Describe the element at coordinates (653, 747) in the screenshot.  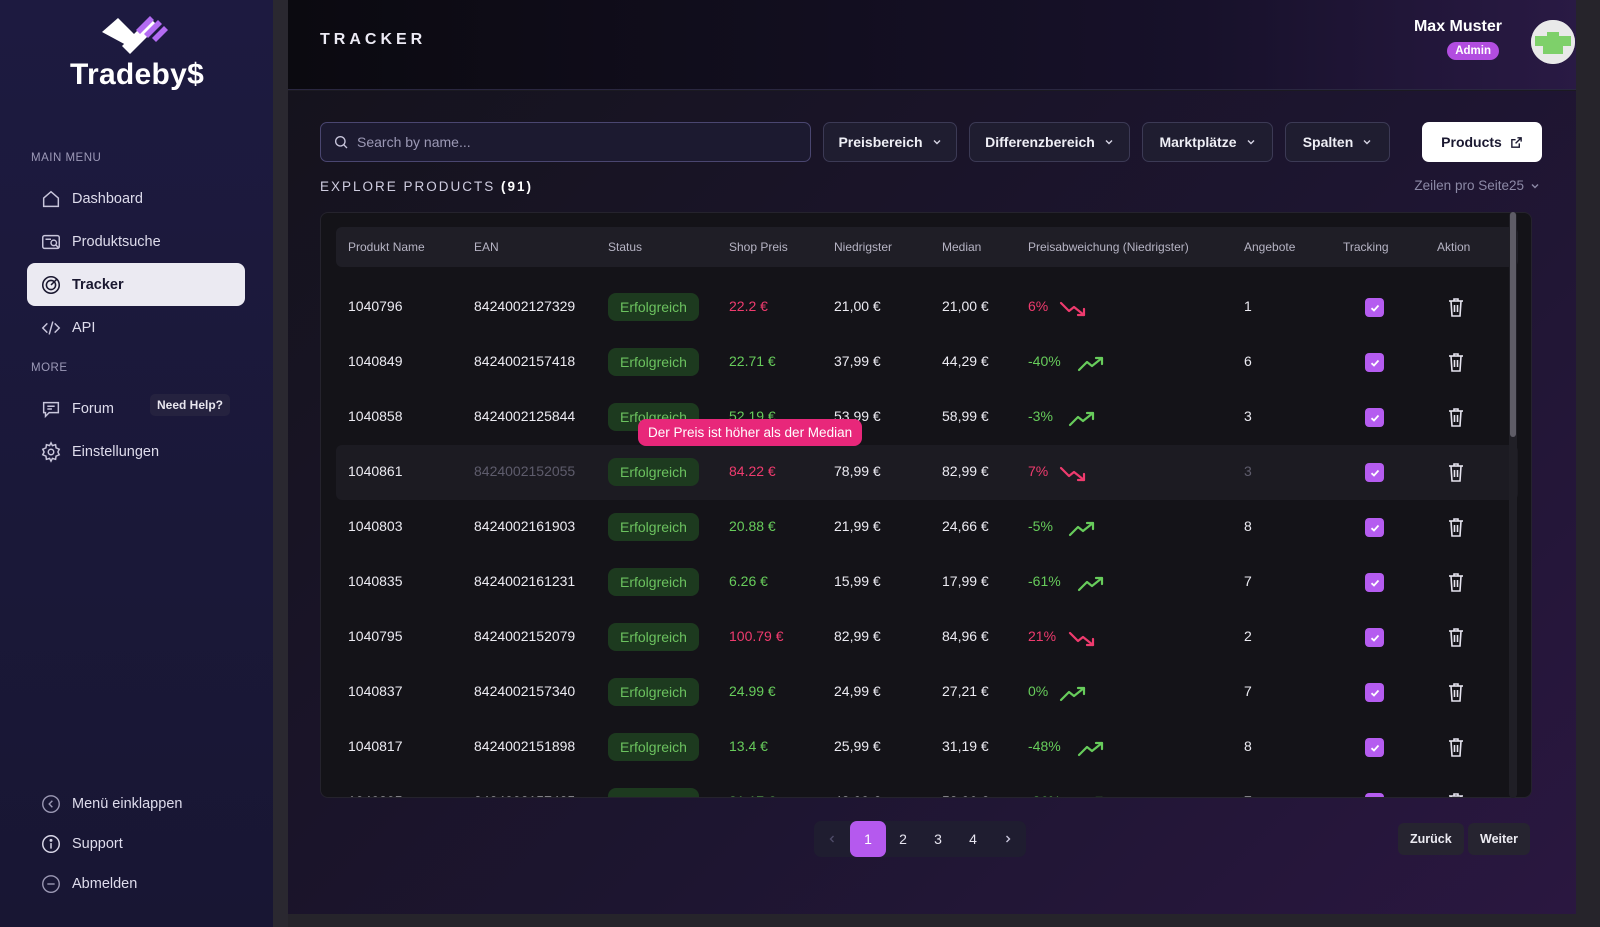
I see `status-badge: Erfolgreich` at that location.